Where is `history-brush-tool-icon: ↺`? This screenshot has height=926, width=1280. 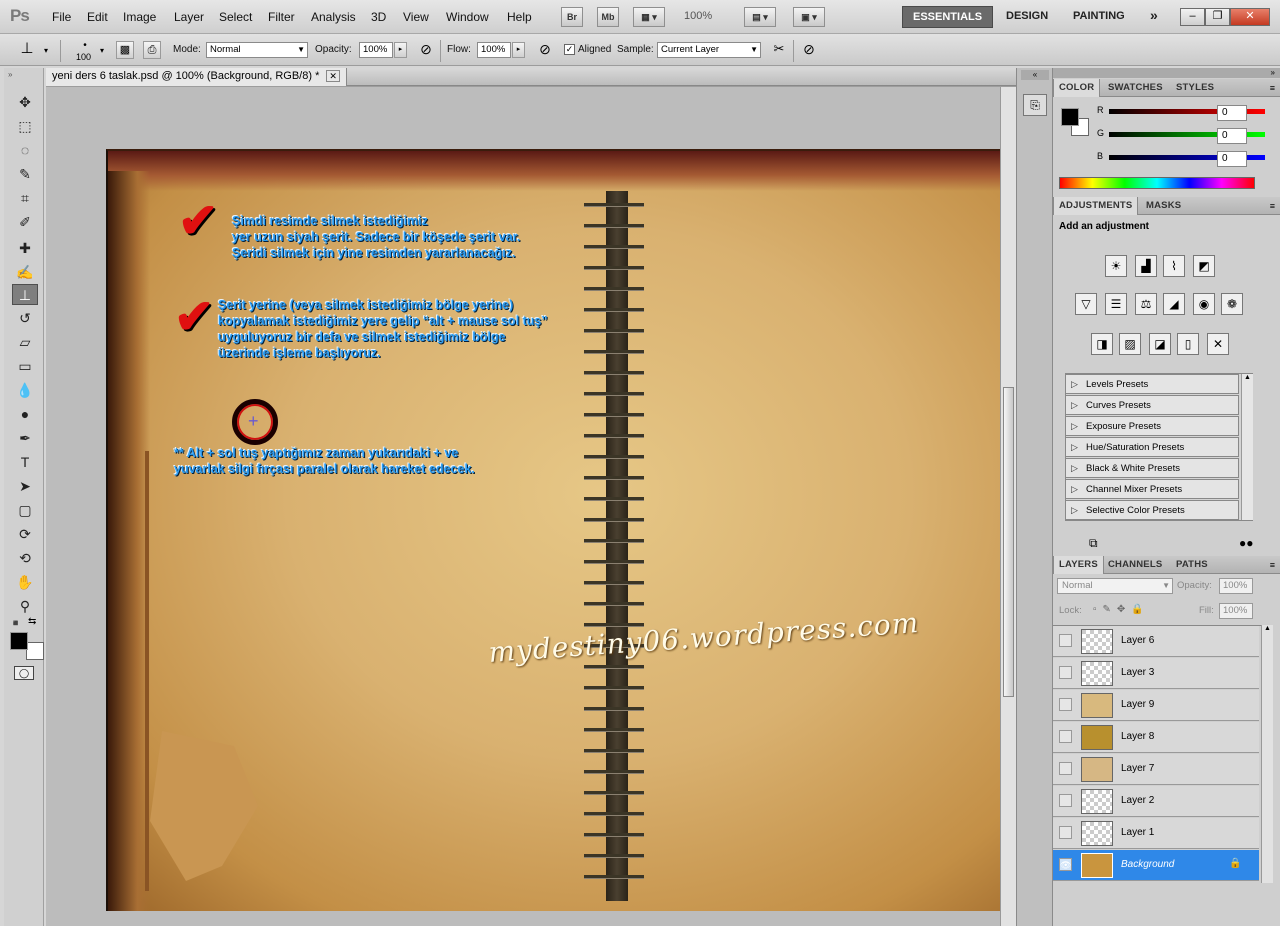 history-brush-tool-icon: ↺ is located at coordinates (25, 318).